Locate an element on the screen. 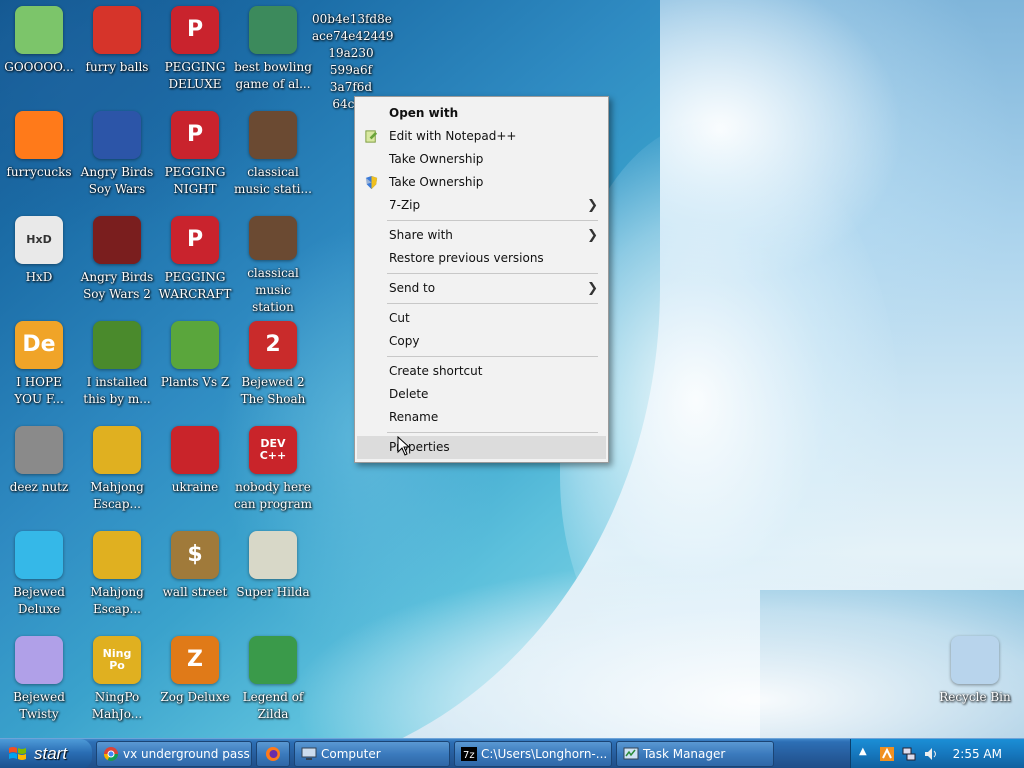  desktop-icon: Angry Birds Soy Wars 2 is located at coordinates (117, 266).